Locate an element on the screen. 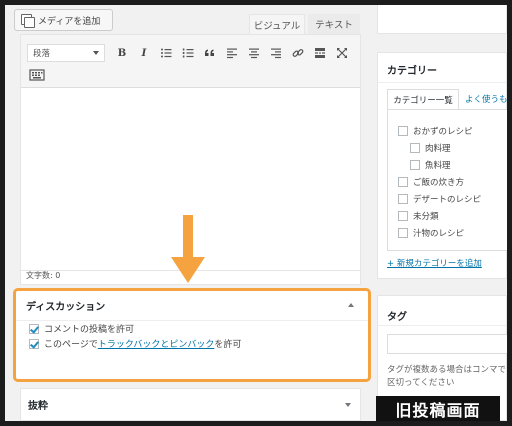 The height and width of the screenshot is (426, 512). categories-tabs: カテゴリー一覧 よく使うも is located at coordinates (442, 99).